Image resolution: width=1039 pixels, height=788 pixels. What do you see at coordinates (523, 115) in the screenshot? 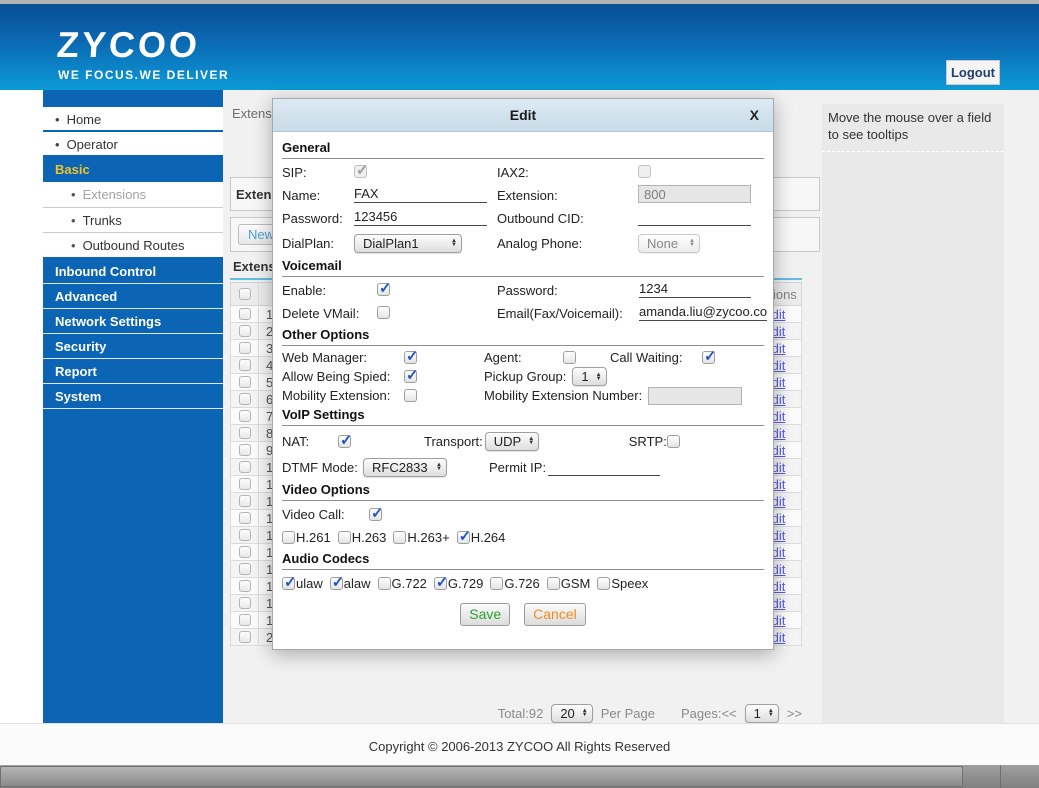
I see `dialog-header: Edit X` at bounding box center [523, 115].